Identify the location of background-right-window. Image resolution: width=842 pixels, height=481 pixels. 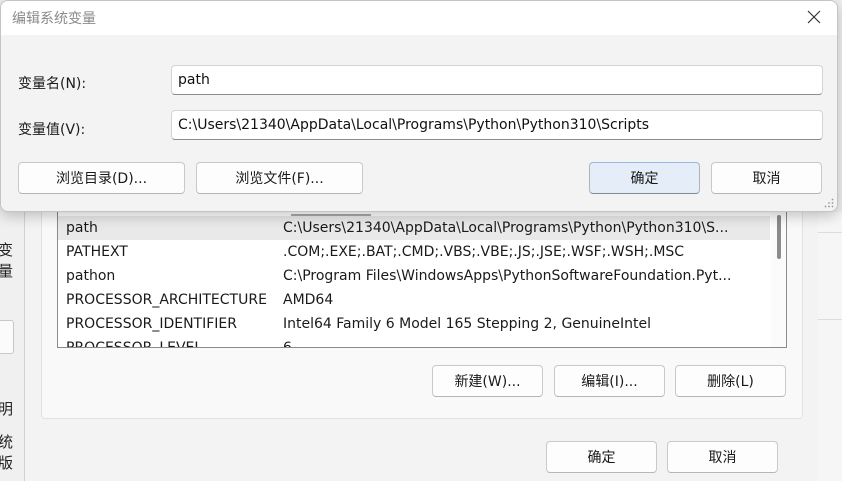
(830, 346).